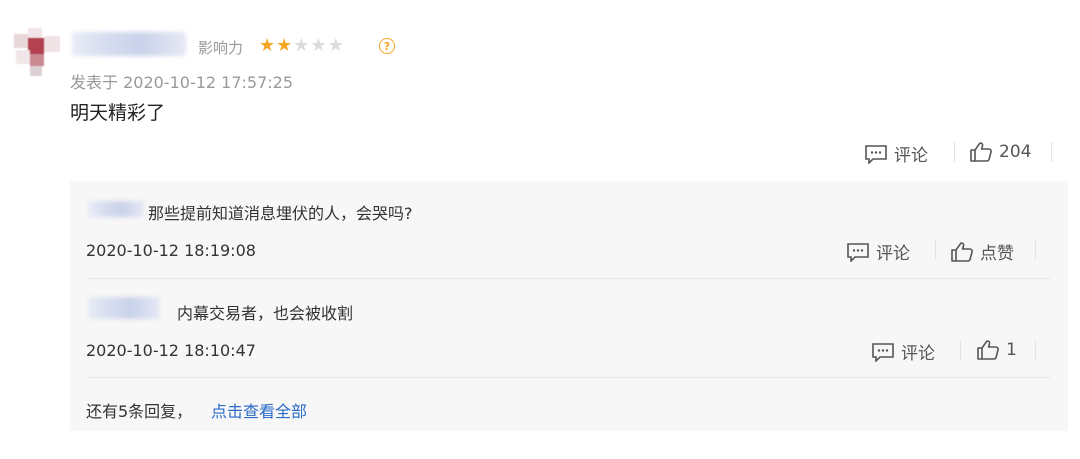 The height and width of the screenshot is (459, 1080). I want to click on reply-like-button: 1, so click(996, 350).